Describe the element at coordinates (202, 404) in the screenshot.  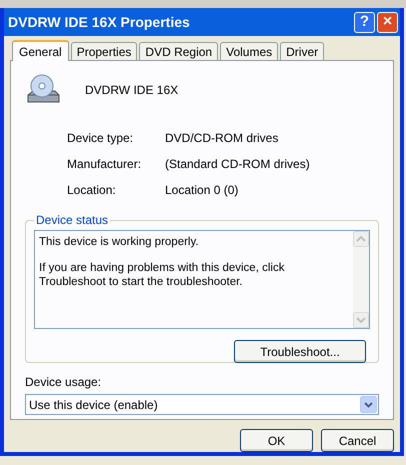
I see `device-usage-dropdown: Use this device (enable)` at that location.